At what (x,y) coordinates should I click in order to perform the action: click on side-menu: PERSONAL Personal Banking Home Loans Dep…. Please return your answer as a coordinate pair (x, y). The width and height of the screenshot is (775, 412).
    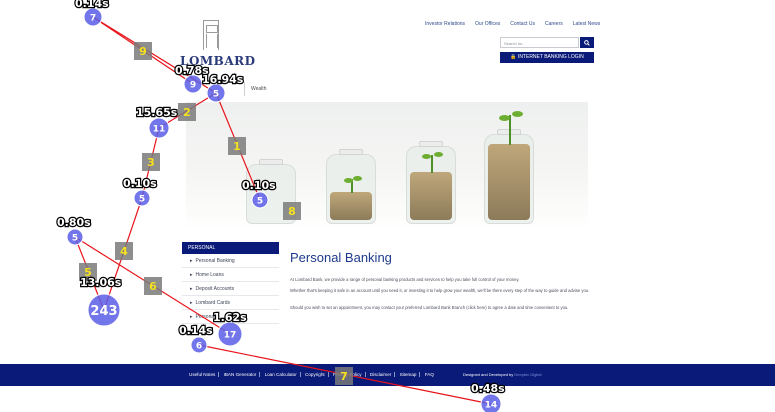
    Looking at the image, I should click on (230, 283).